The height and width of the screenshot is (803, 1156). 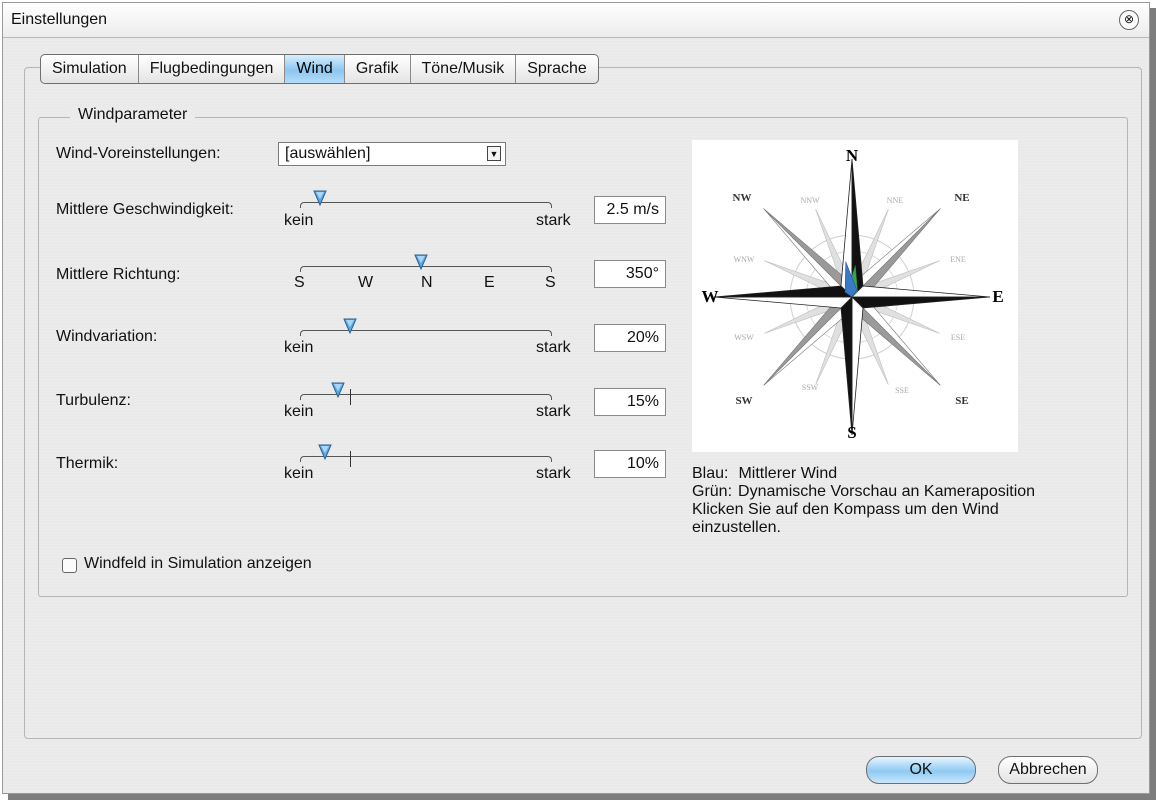 What do you see at coordinates (712, 491) in the screenshot?
I see `legend-green-key: Grün:` at bounding box center [712, 491].